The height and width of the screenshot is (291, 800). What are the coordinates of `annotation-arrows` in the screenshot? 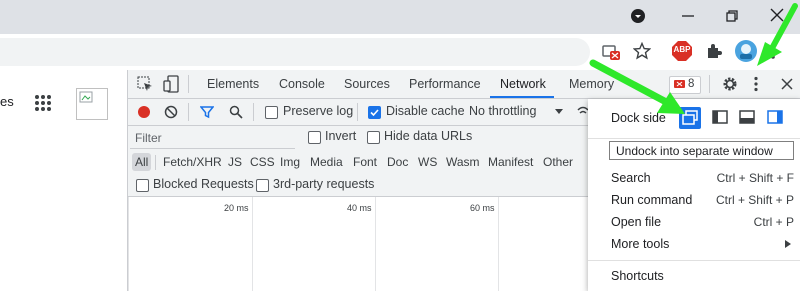 It's located at (693, 58).